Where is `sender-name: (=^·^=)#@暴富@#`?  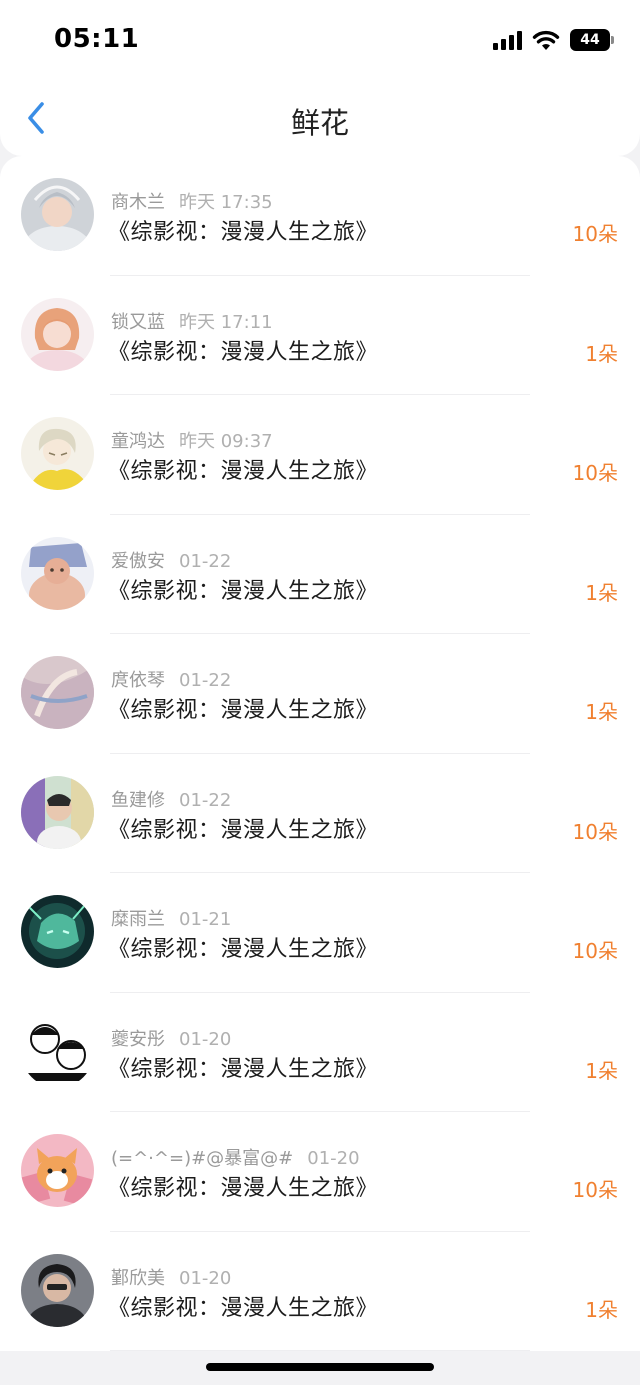 sender-name: (=^·^=)#@暴富@# is located at coordinates (202, 1158).